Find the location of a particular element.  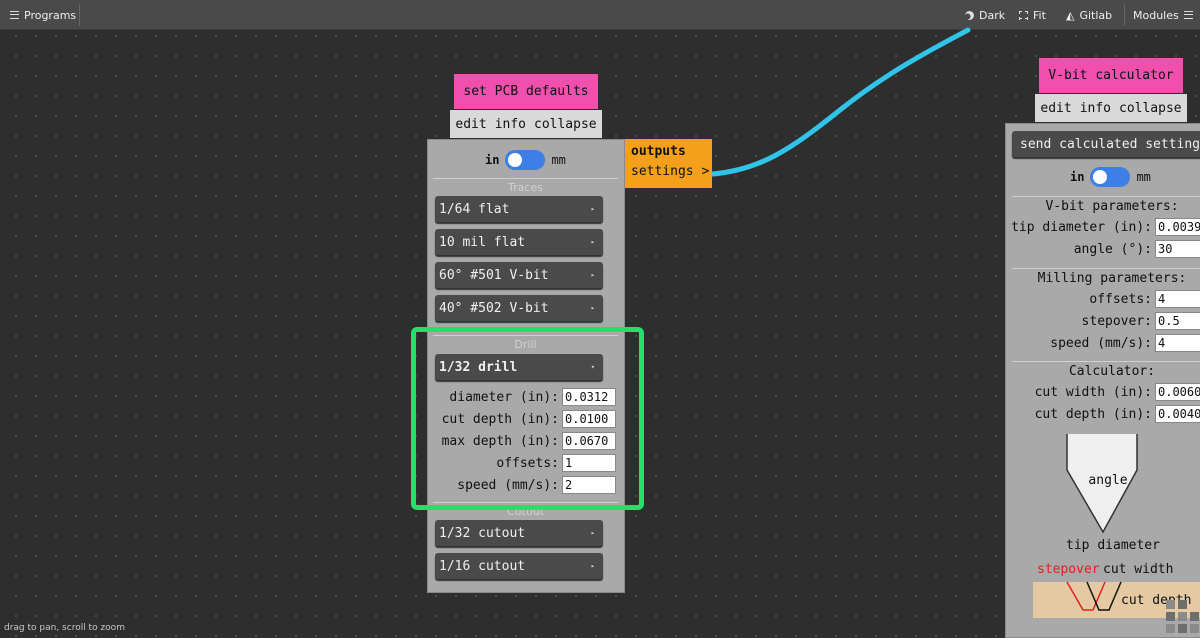

trace-program-button: 60° #501 V-bit ▸ is located at coordinates (519, 275).